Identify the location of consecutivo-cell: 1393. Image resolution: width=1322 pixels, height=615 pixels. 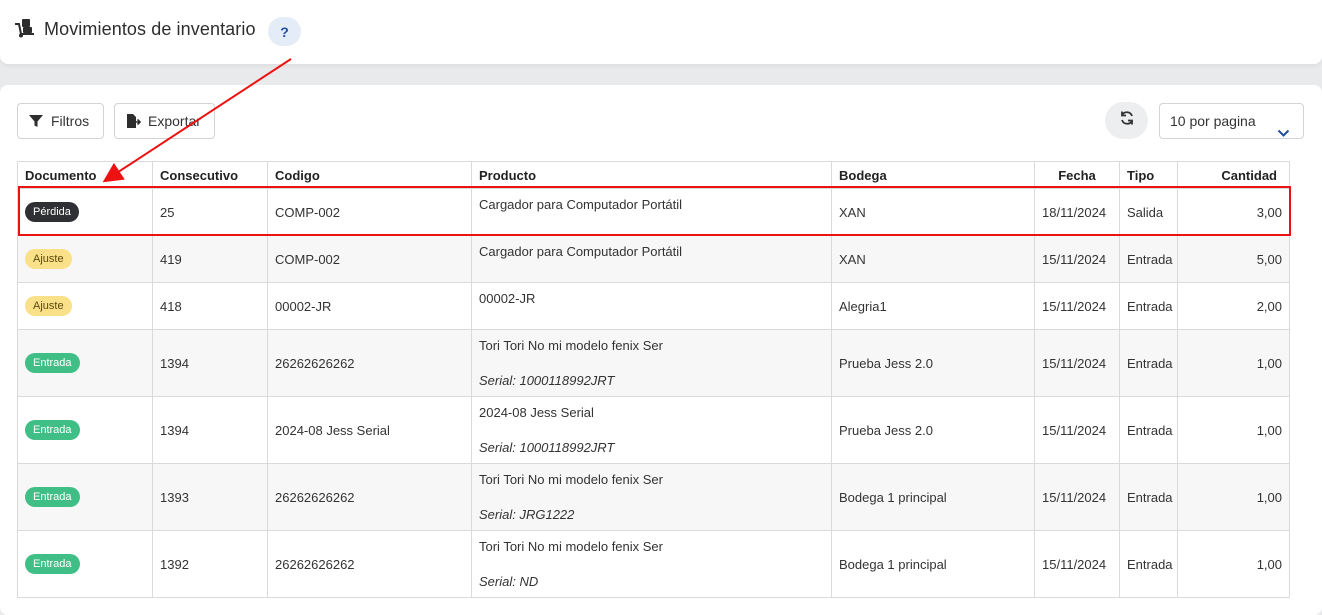
(210, 497).